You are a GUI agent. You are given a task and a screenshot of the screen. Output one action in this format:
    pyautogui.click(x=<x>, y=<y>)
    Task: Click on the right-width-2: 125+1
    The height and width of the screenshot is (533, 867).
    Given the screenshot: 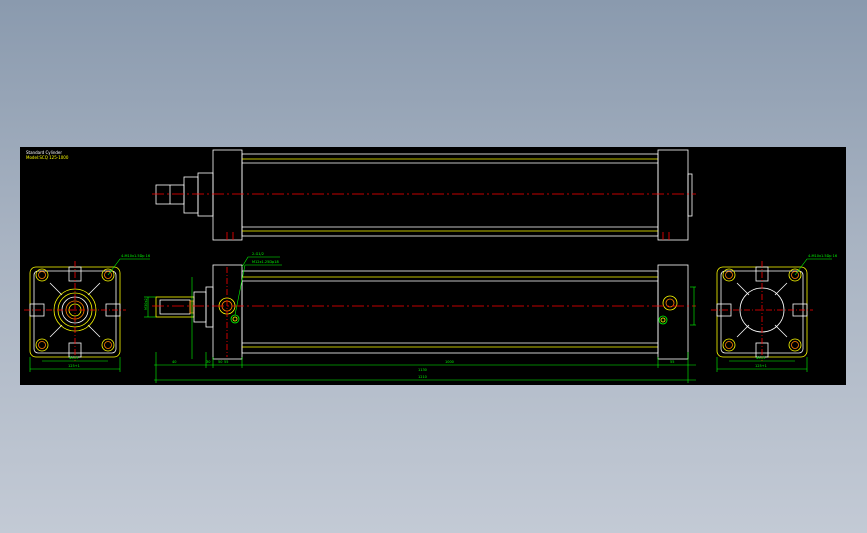 What is the action you would take?
    pyautogui.click(x=761, y=366)
    